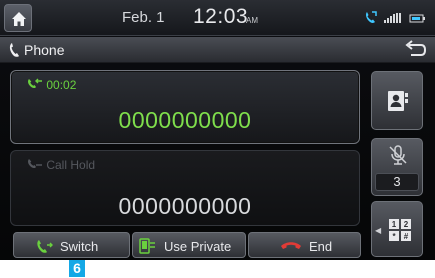  What do you see at coordinates (304, 245) in the screenshot?
I see `end-call-button: End` at bounding box center [304, 245].